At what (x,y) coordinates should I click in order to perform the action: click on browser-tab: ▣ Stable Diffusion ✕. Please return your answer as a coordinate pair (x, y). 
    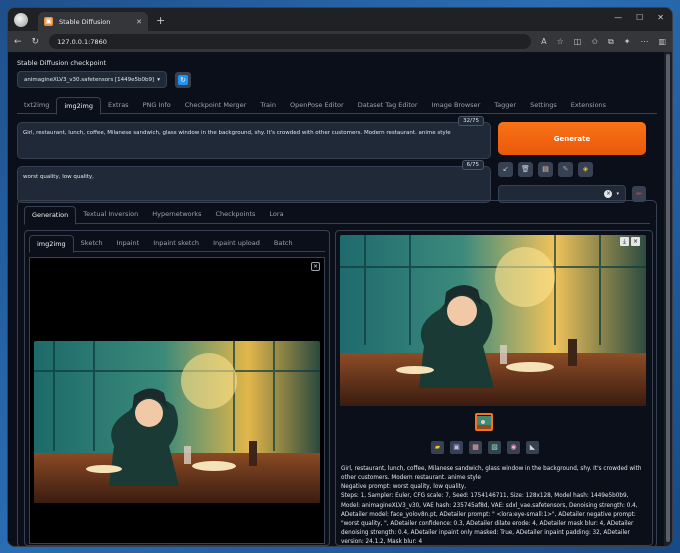
    Looking at the image, I should click on (93, 21).